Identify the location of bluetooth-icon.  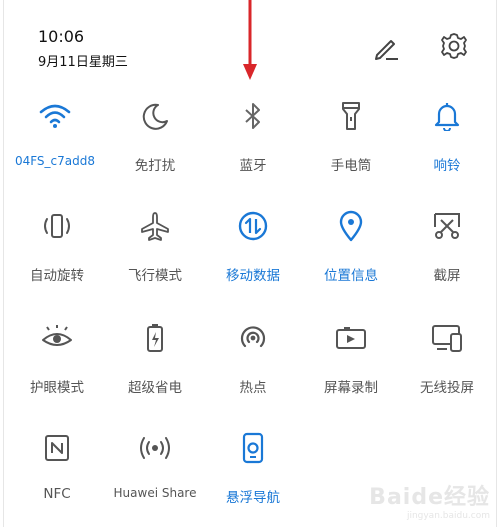
(253, 116).